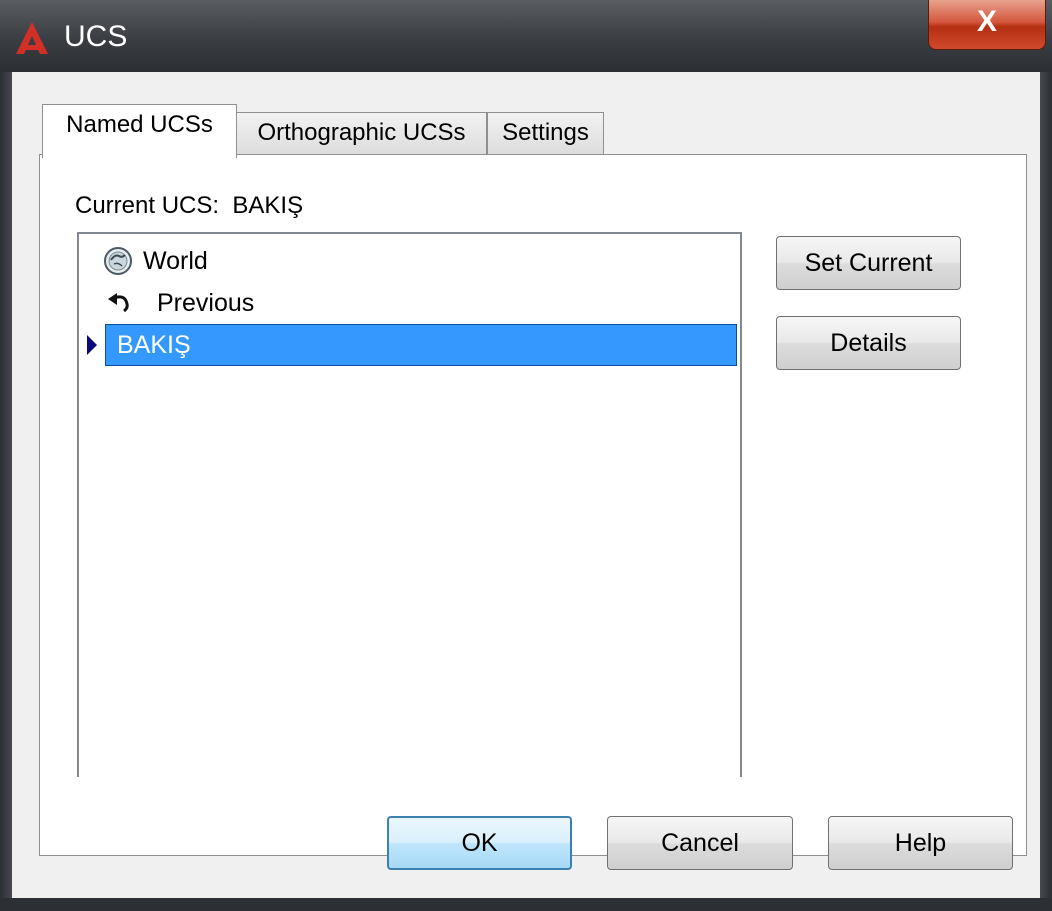 The width and height of the screenshot is (1052, 911). I want to click on close-button: X, so click(987, 25).